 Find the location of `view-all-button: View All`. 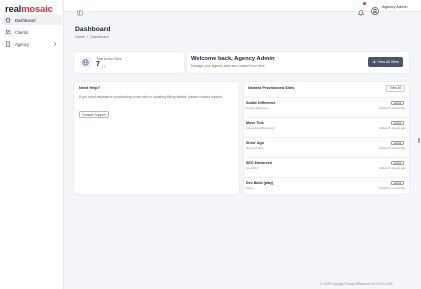

view-all-button: View All is located at coordinates (395, 88).